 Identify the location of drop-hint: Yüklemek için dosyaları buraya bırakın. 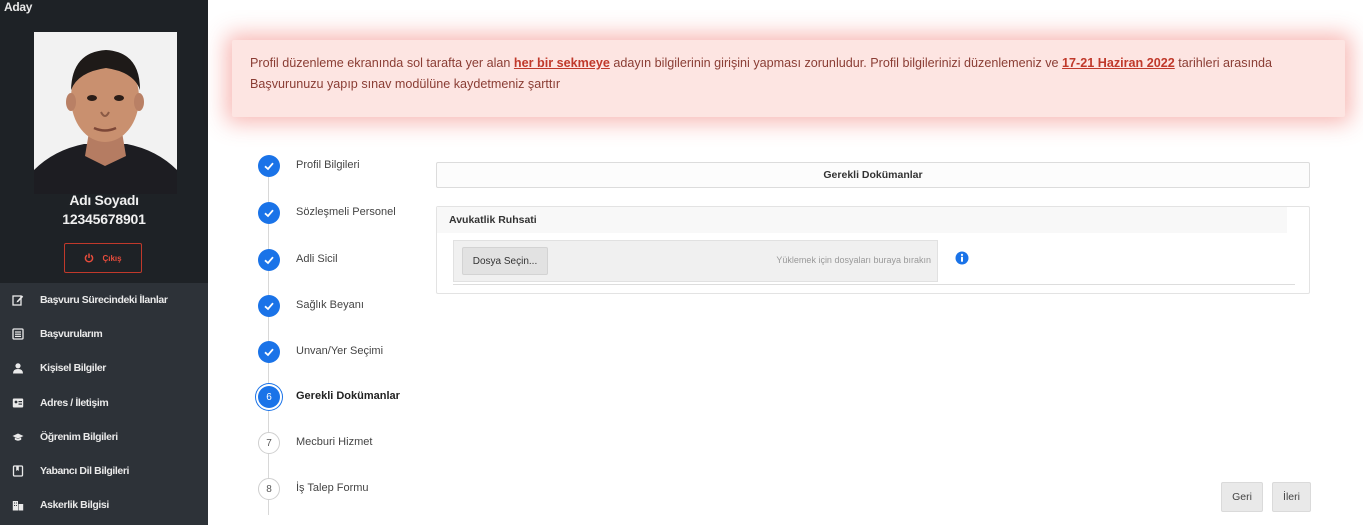
(853, 260).